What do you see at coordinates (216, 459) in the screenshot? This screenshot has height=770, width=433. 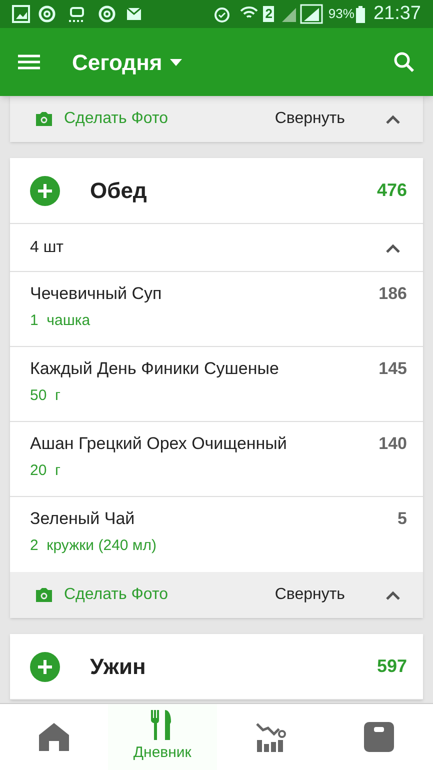 I see `food-row: Ашан Грецкий Орех Очищенный 20 г 140` at bounding box center [216, 459].